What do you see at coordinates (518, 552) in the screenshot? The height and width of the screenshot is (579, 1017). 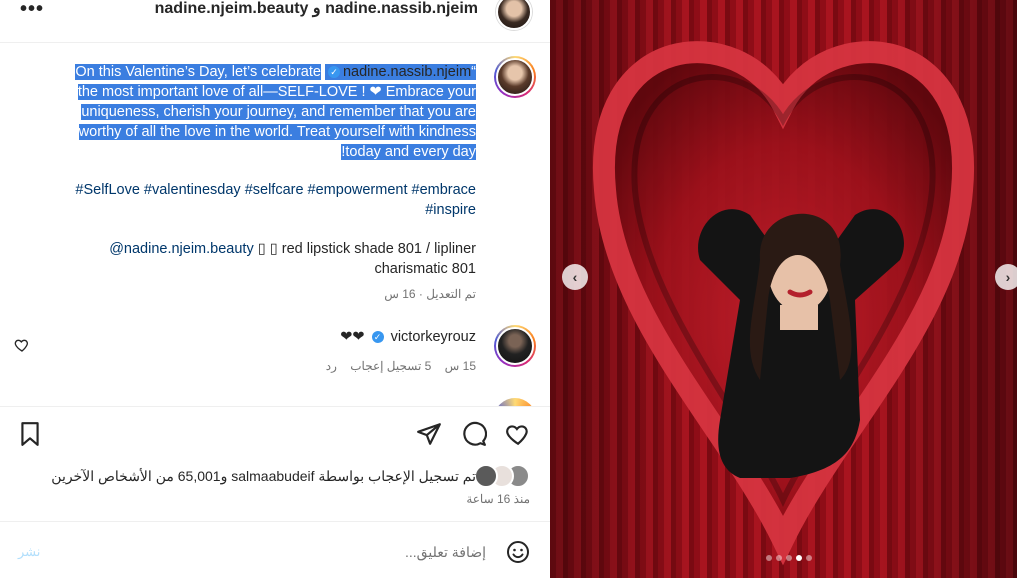 I see `emoji-icon` at bounding box center [518, 552].